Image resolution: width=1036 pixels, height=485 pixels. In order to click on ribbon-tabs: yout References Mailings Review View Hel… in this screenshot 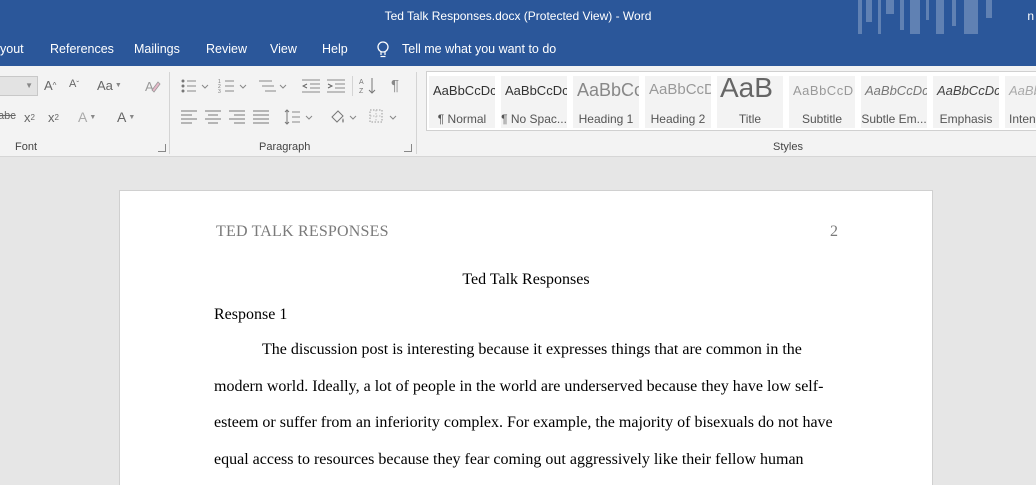, I will do `click(518, 50)`.